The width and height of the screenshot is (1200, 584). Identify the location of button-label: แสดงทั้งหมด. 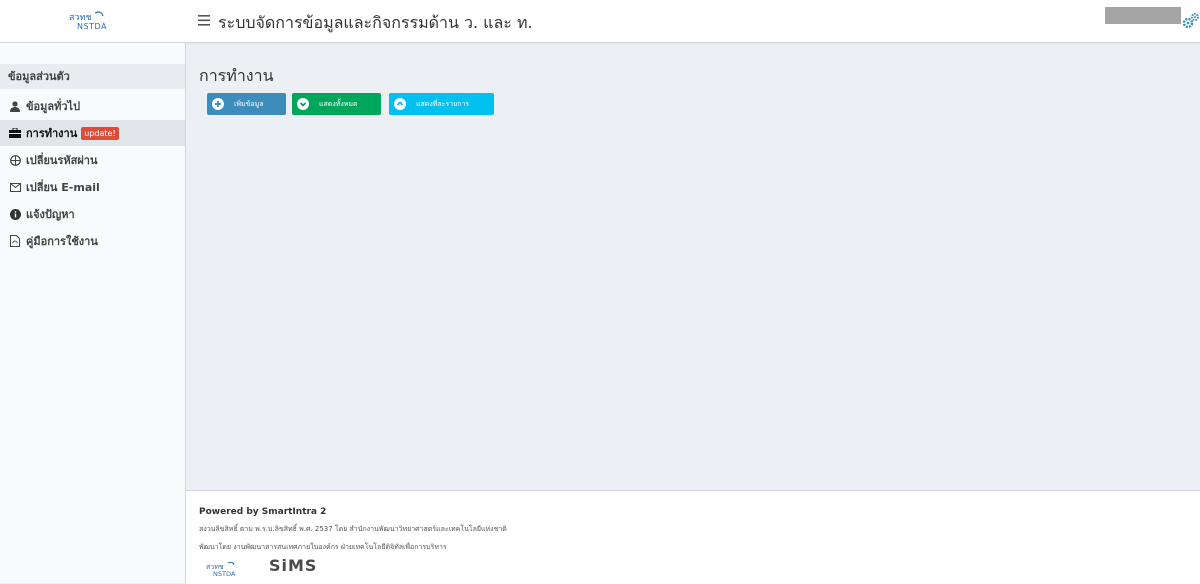
(338, 103).